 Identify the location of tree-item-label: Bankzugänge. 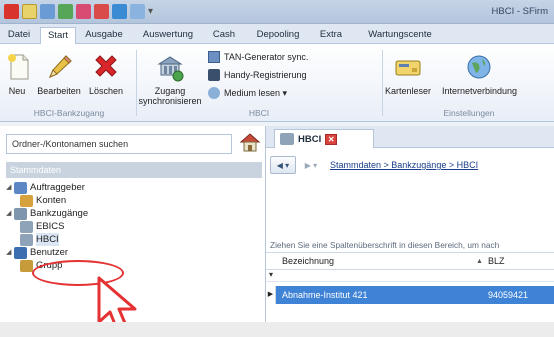
(59, 213).